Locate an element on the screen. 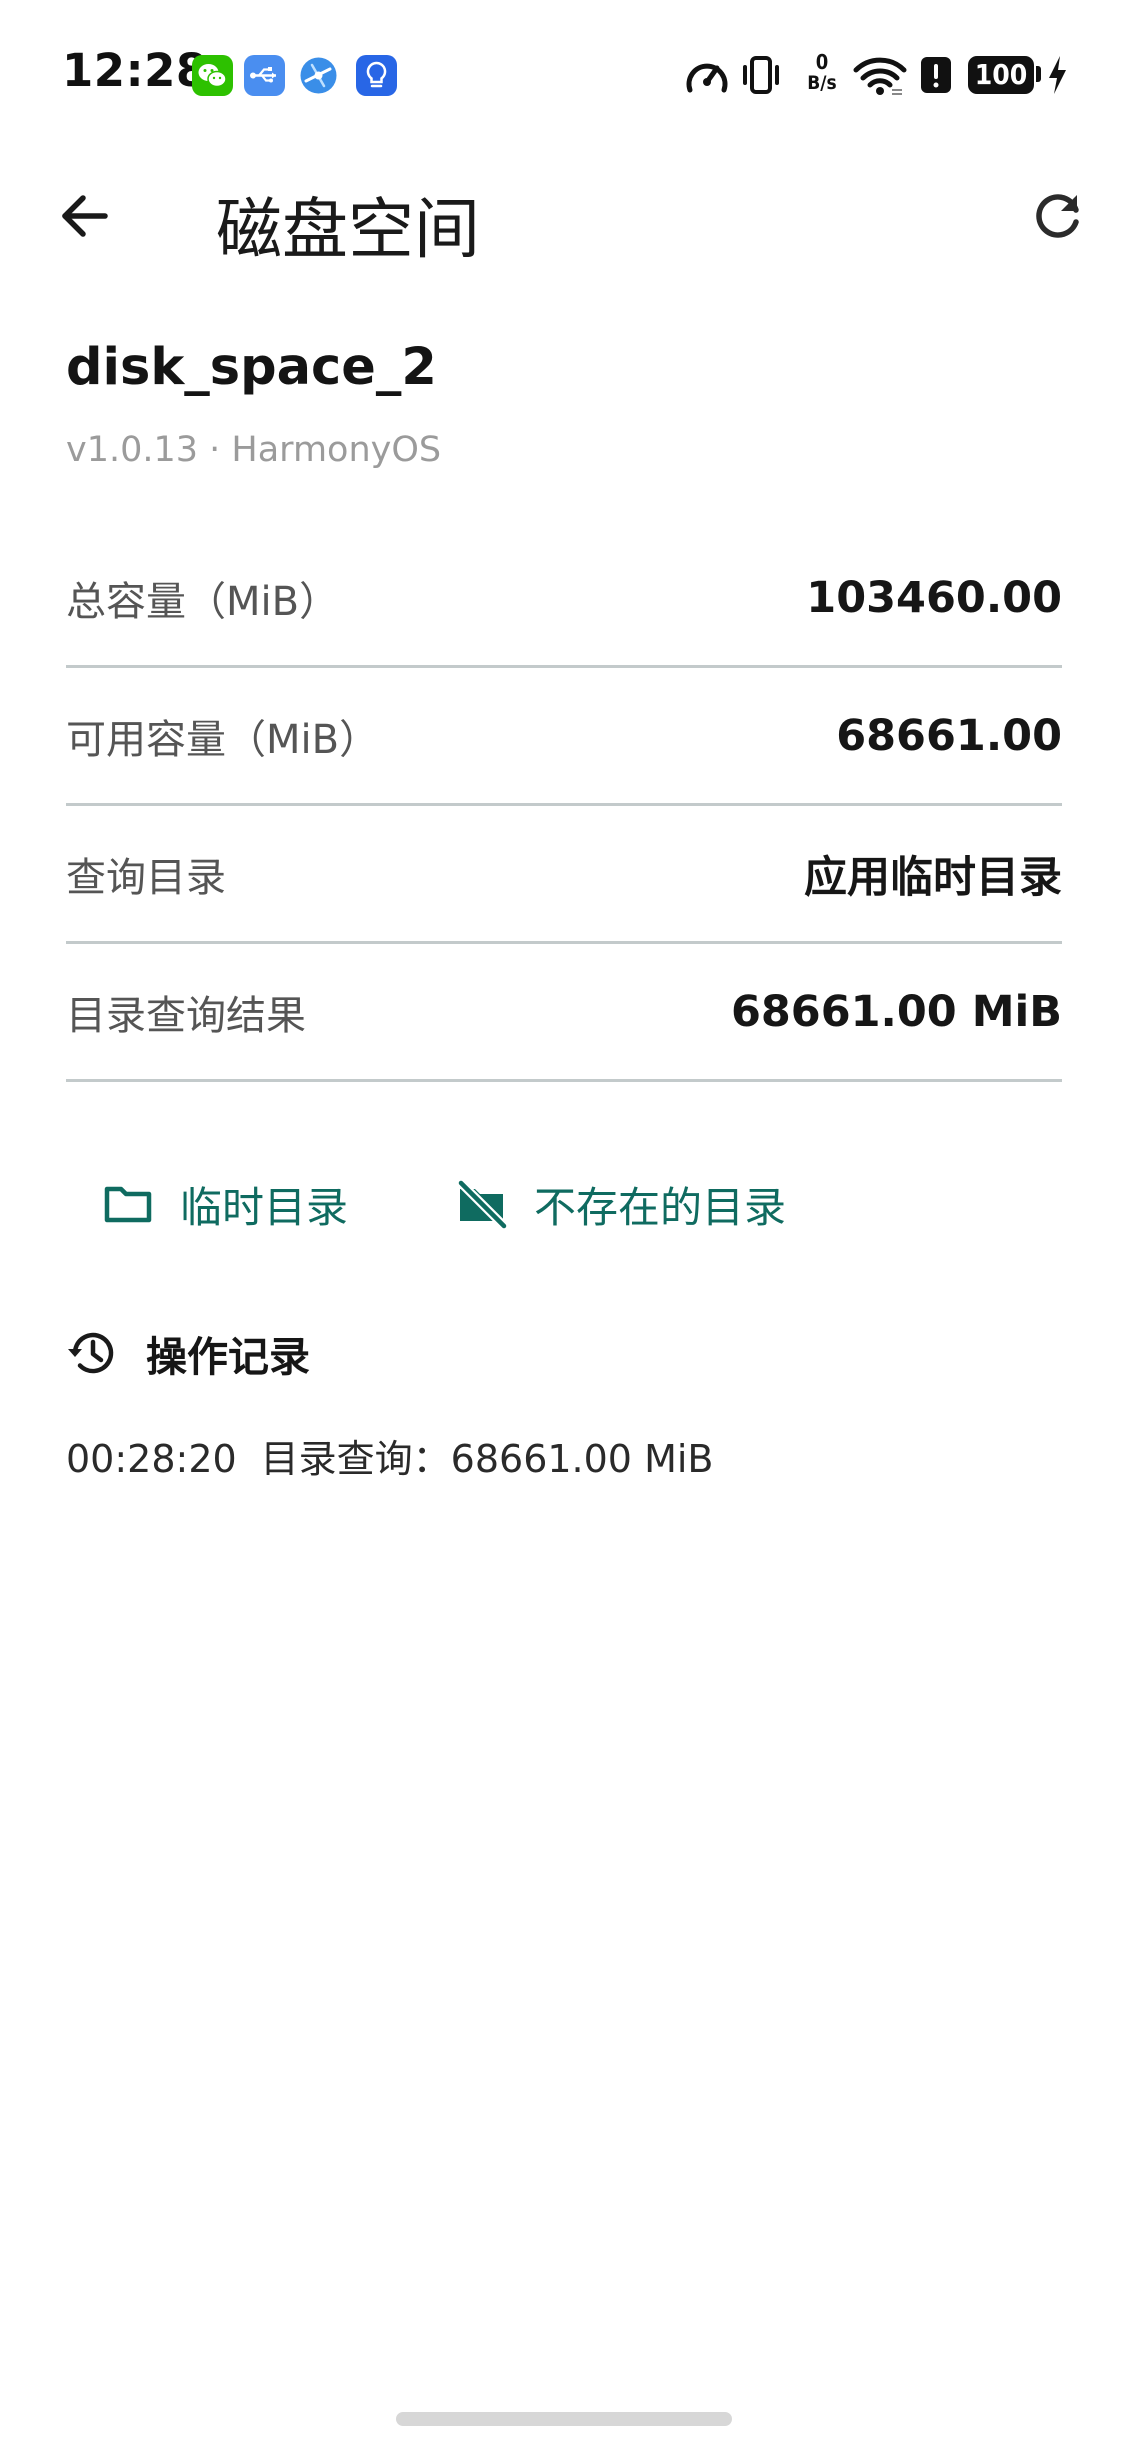  alert-icon is located at coordinates (936, 75).